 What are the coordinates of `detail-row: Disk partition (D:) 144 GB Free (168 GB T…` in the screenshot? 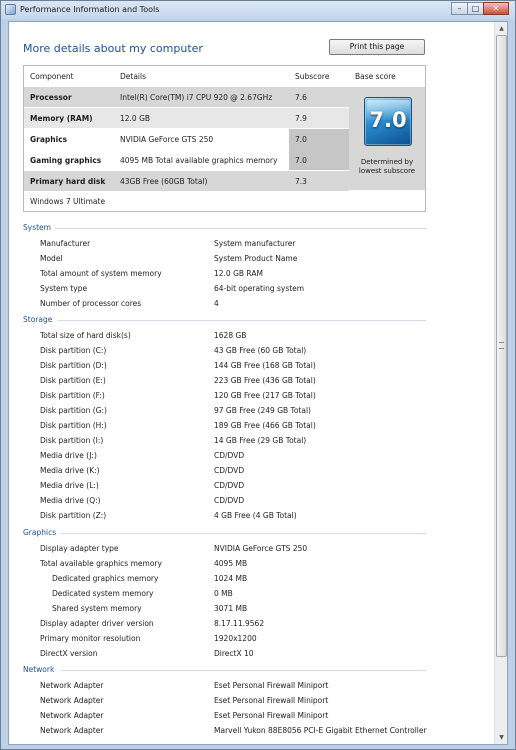 It's located at (249, 368).